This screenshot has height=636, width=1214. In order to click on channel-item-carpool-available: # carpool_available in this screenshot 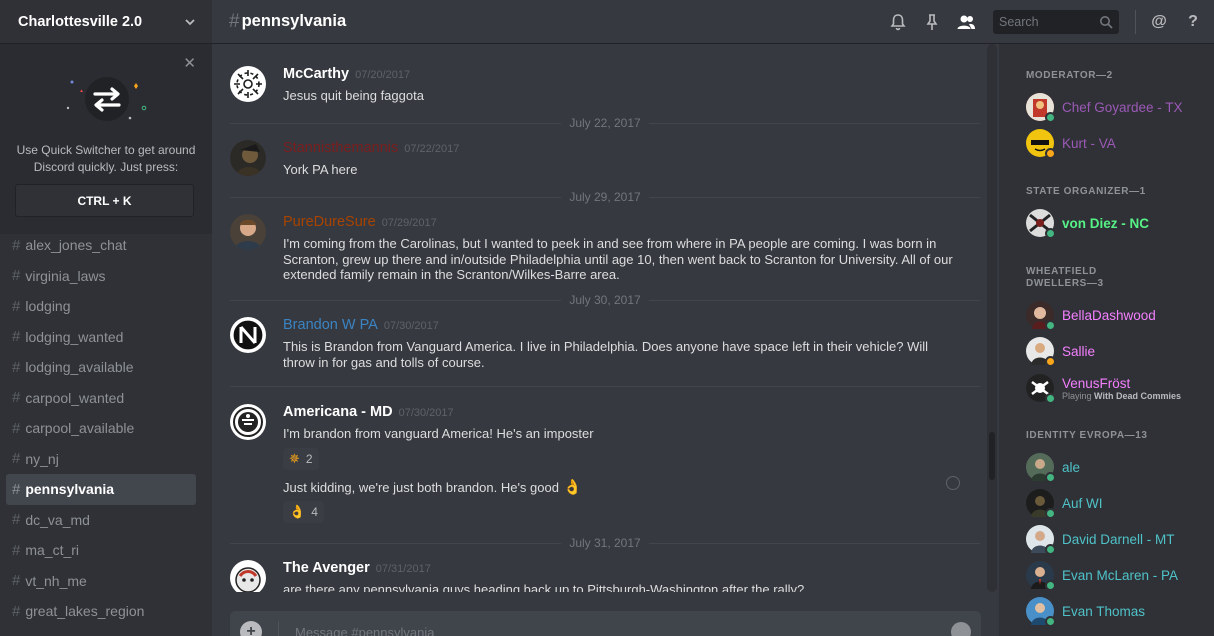, I will do `click(101, 428)`.